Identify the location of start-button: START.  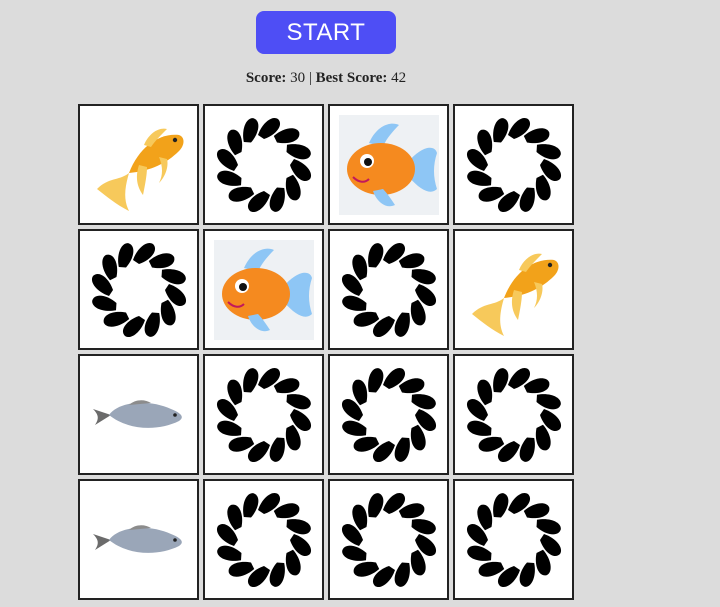
(326, 32).